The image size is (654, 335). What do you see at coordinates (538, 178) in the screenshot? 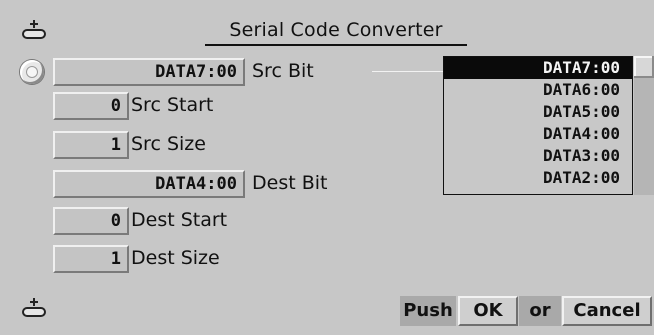
I see `list-item: DATA2:00` at bounding box center [538, 178].